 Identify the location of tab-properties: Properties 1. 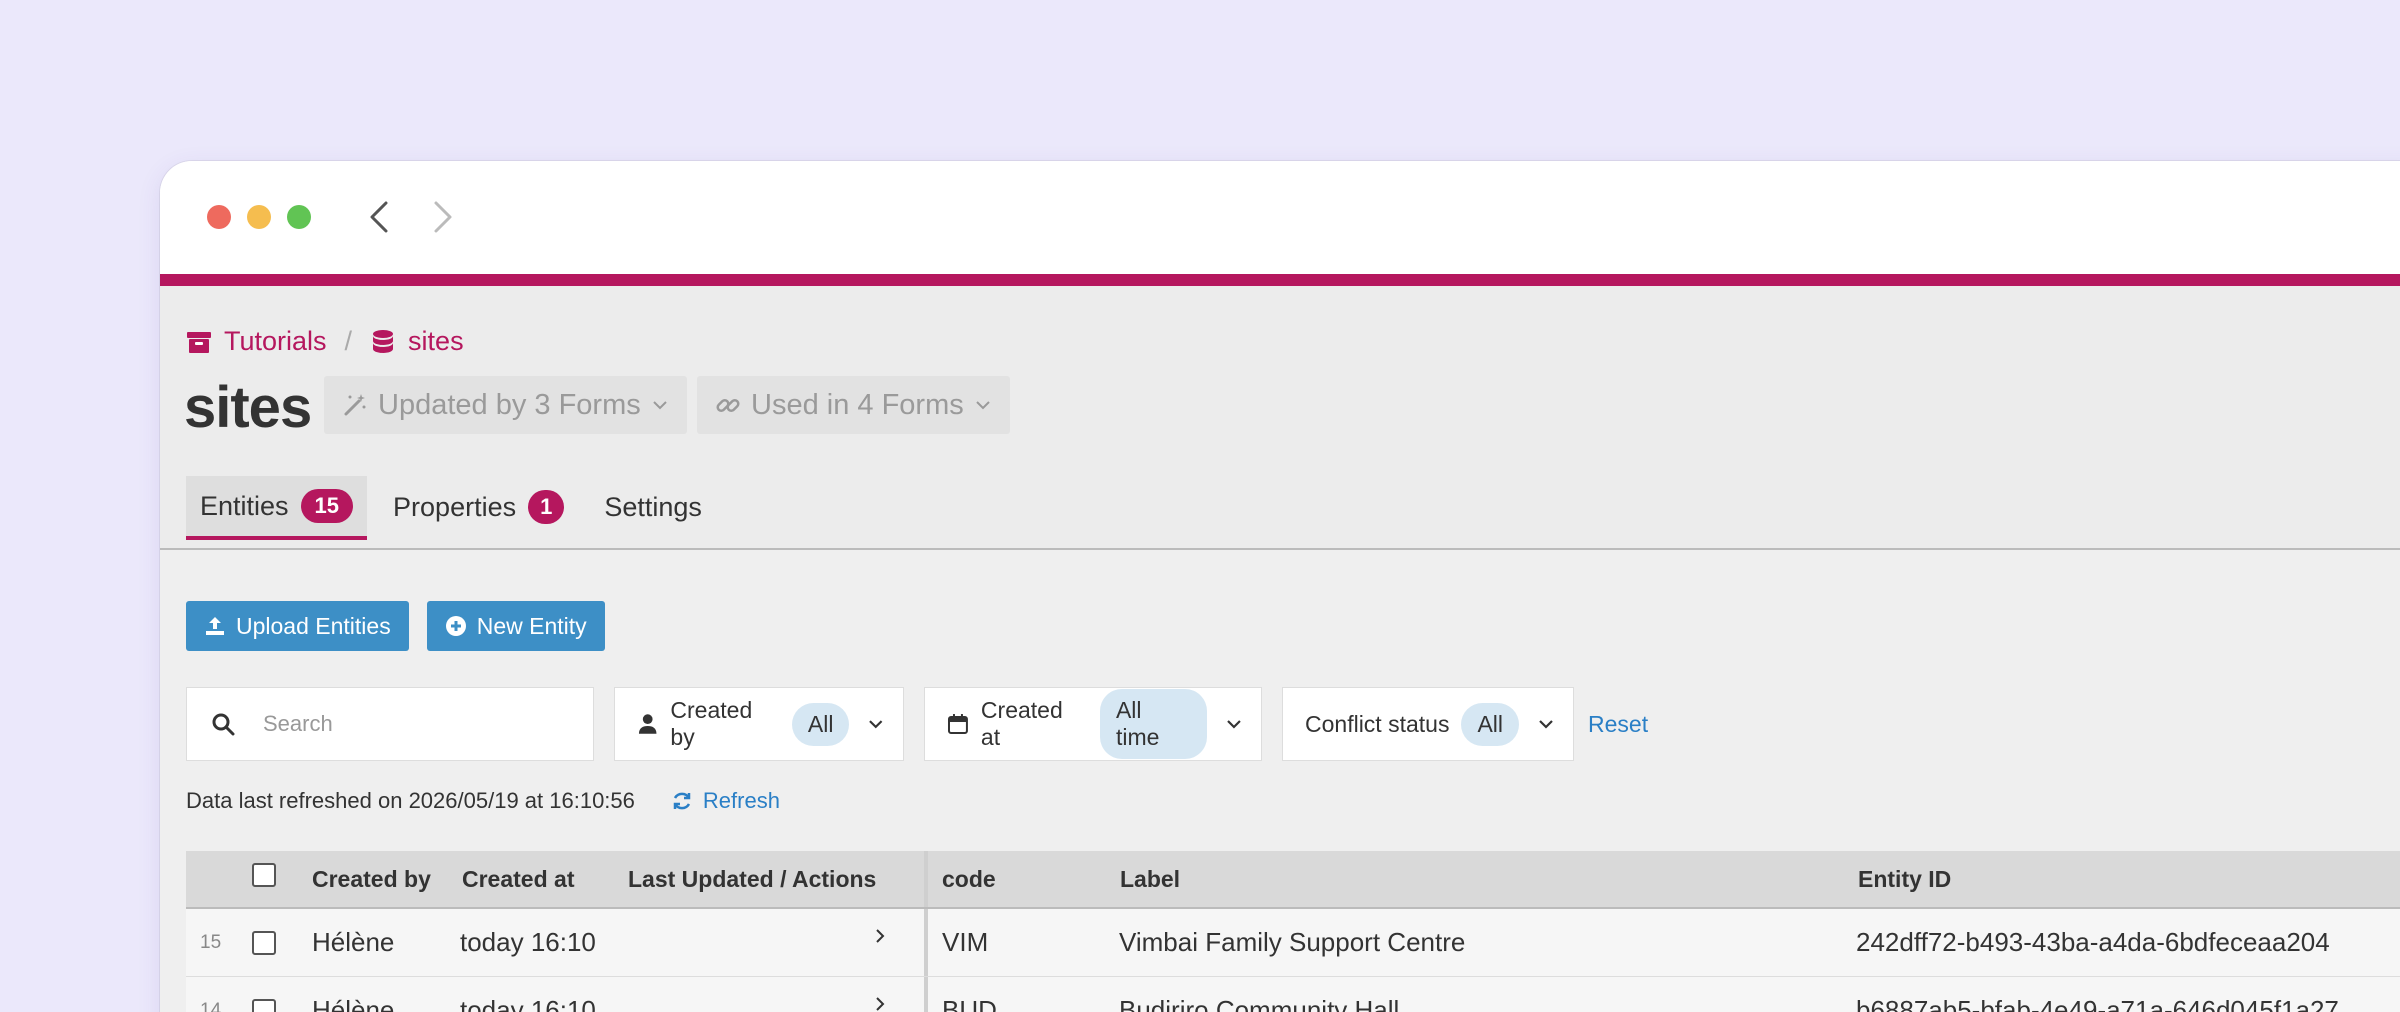
(478, 507).